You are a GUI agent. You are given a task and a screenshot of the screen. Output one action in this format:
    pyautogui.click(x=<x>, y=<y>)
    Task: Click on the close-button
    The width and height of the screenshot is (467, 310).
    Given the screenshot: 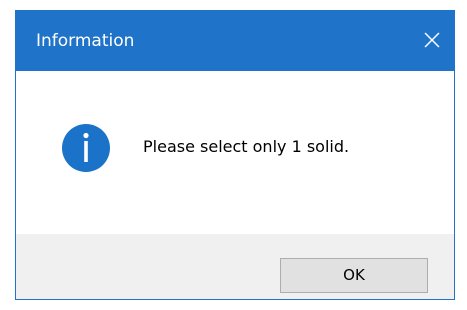 What is the action you would take?
    pyautogui.click(x=431, y=41)
    